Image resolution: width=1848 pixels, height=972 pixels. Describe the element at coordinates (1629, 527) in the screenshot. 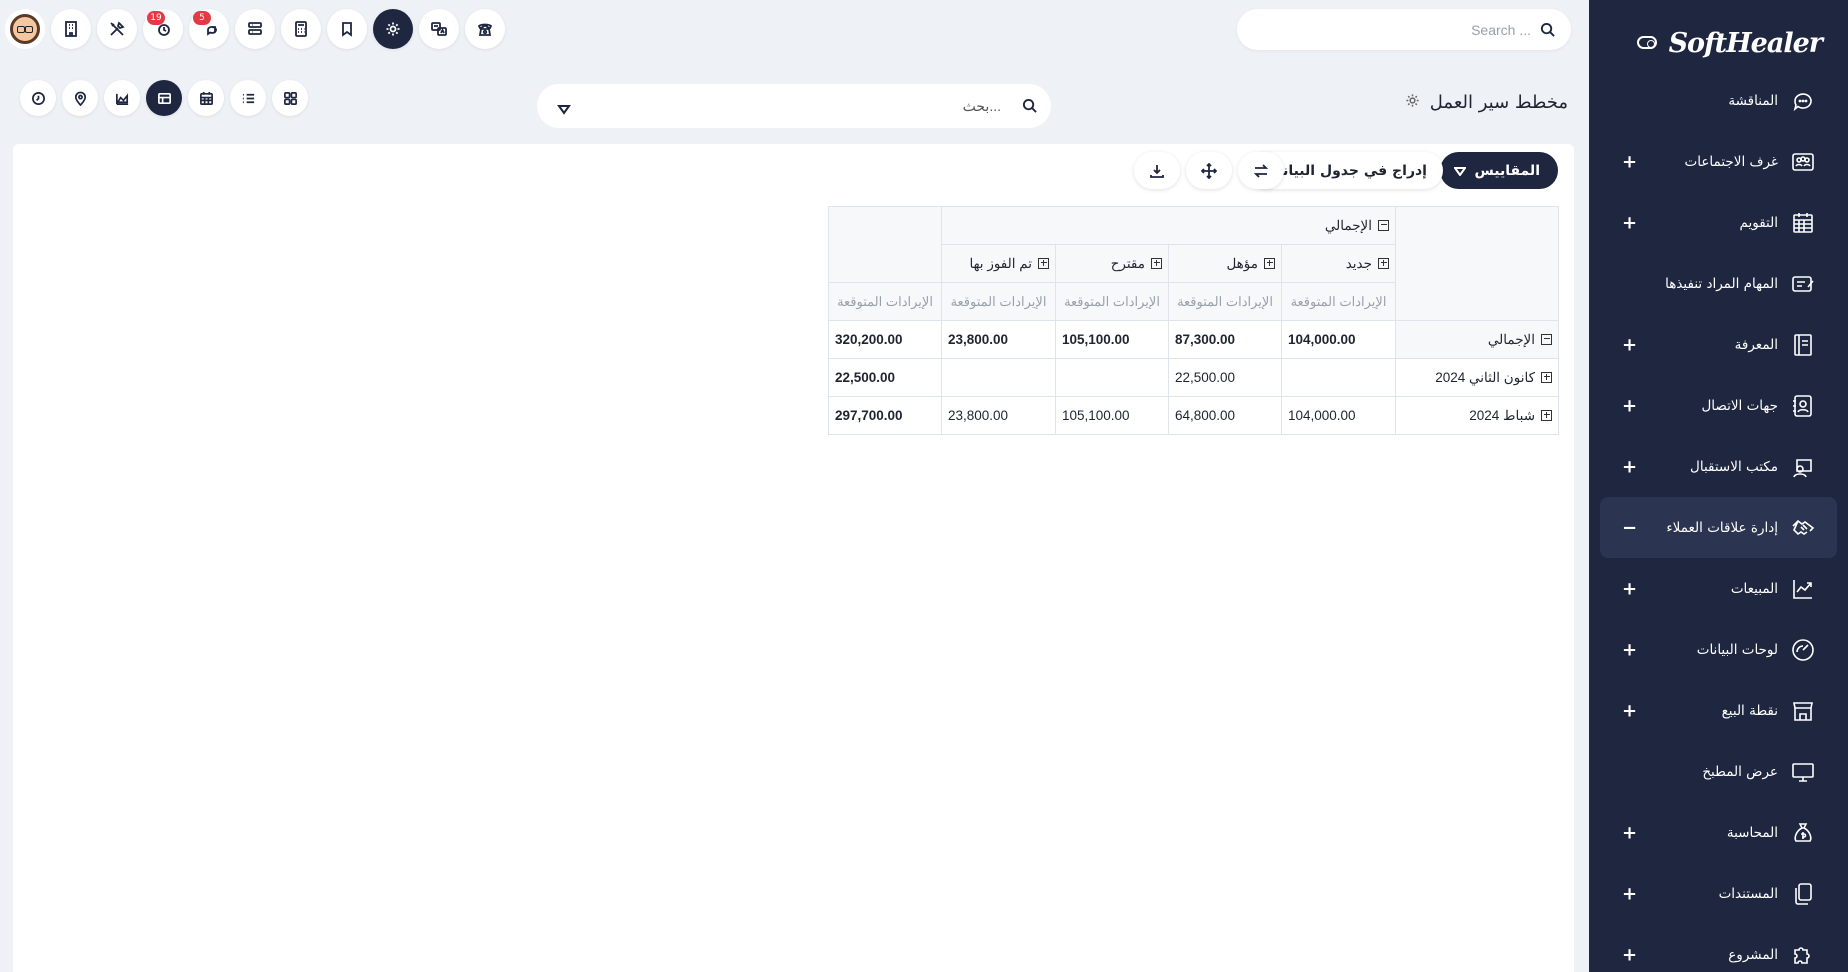

I see `collapse-icon: −` at that location.